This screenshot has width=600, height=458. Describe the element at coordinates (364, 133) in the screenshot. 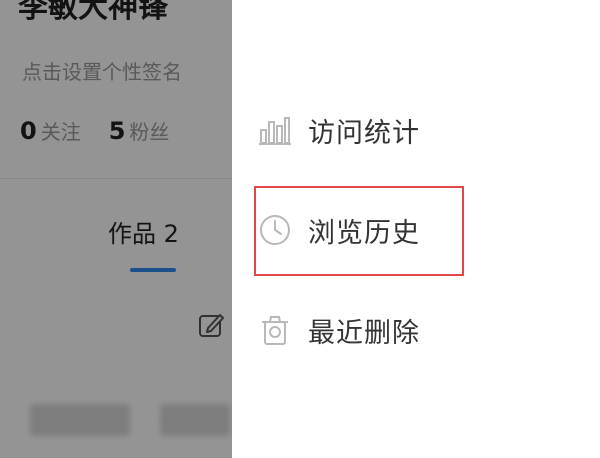

I see `menu-item-label: 访问统计` at that location.